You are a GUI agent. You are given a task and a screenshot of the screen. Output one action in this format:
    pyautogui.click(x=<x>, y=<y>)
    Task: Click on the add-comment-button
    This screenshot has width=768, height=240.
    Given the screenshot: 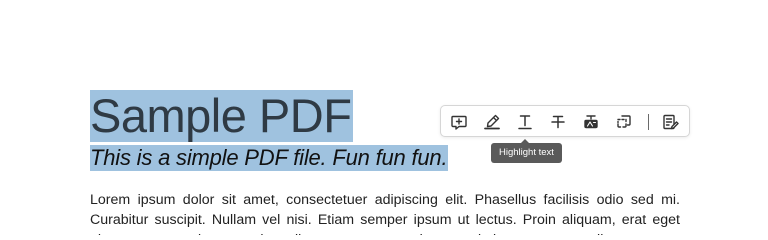 What is the action you would take?
    pyautogui.click(x=459, y=122)
    